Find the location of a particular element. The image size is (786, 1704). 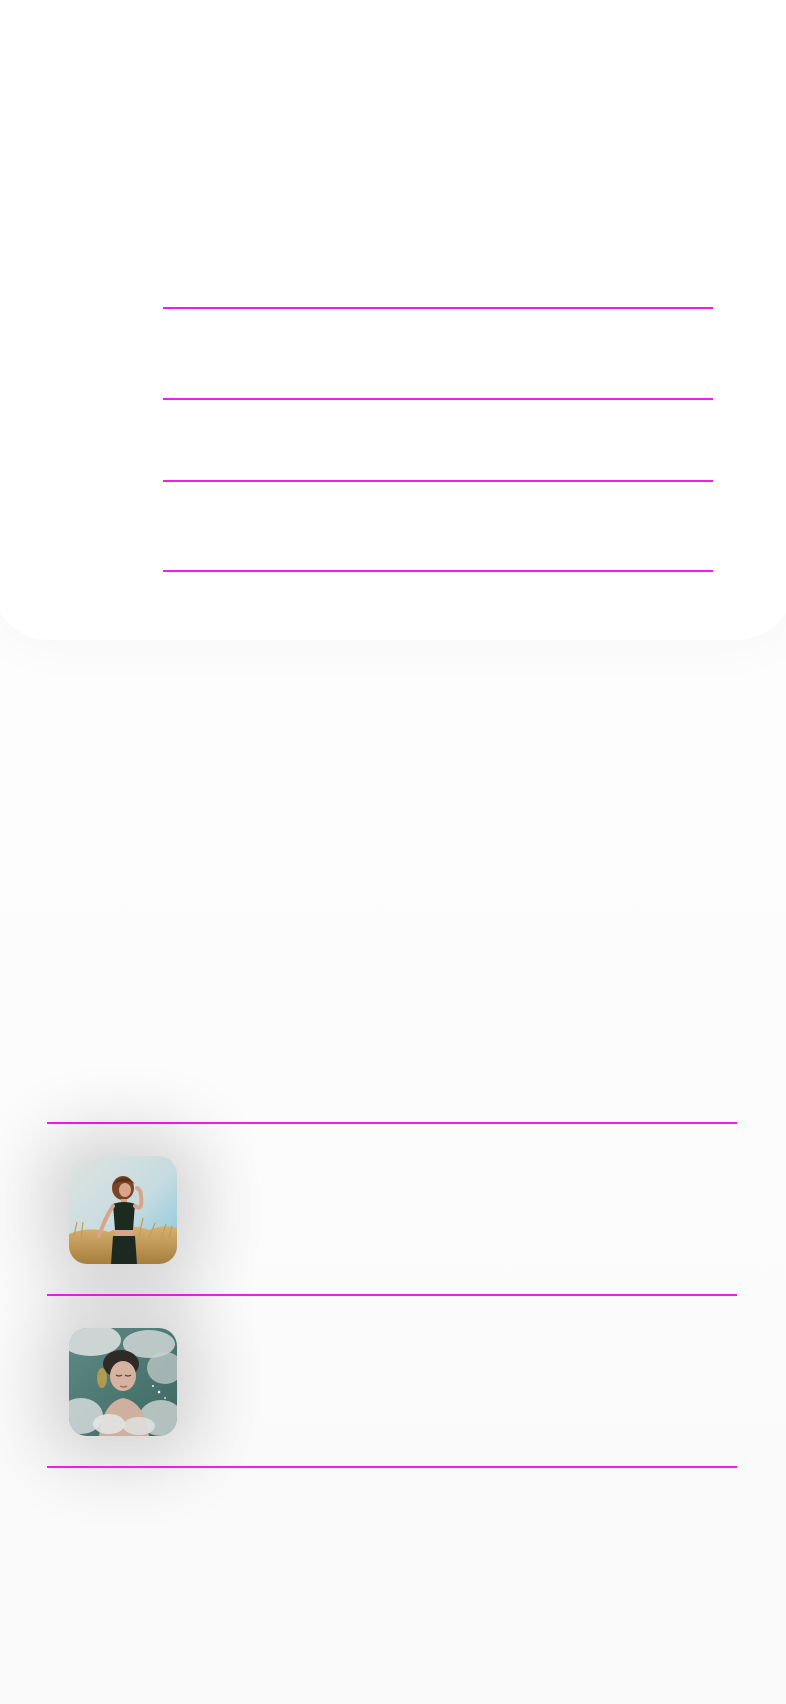

woman-in-clouds-photo is located at coordinates (123, 1382).